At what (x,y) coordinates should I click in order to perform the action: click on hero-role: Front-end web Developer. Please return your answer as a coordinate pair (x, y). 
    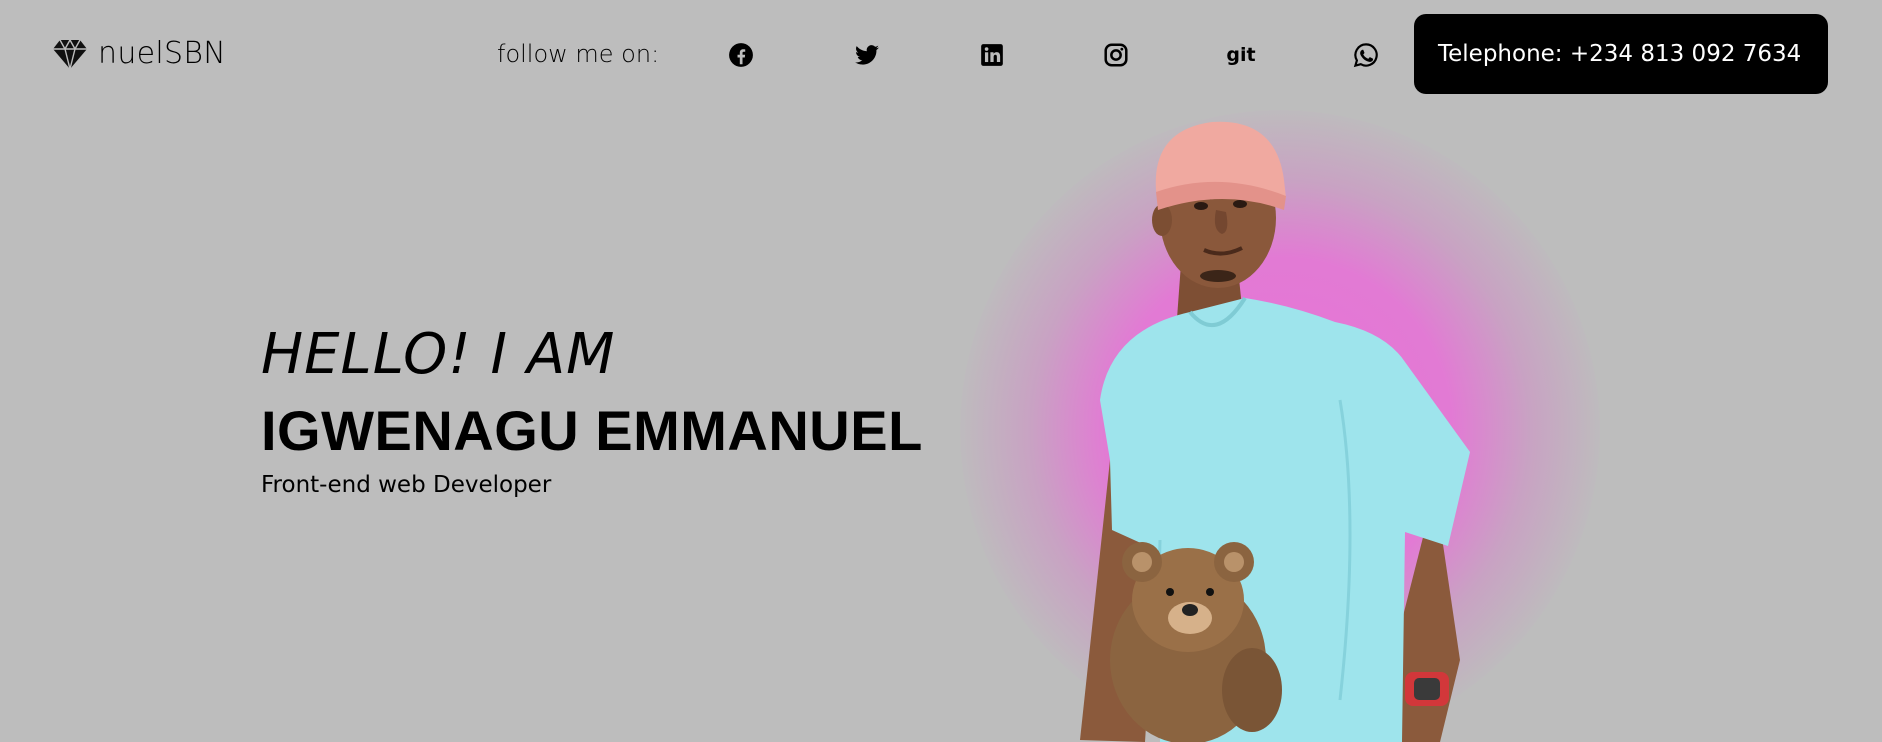
    Looking at the image, I should click on (406, 485).